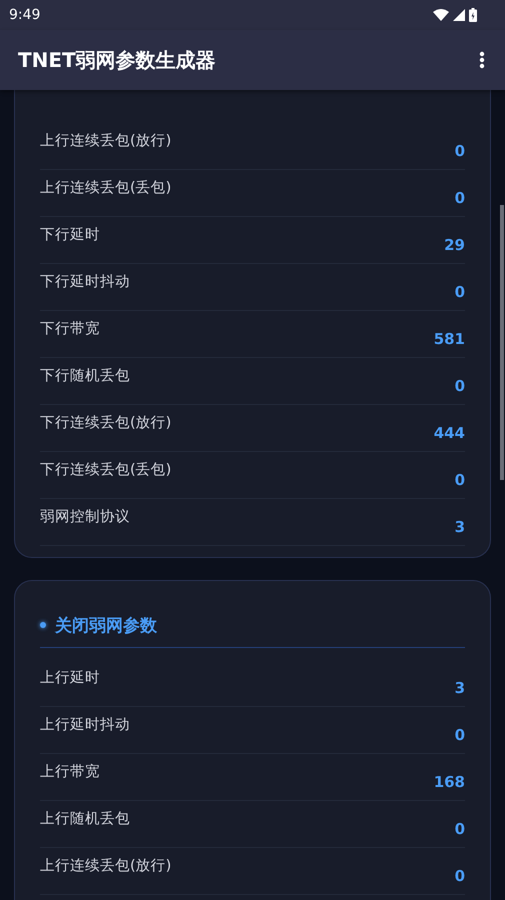 Image resolution: width=505 pixels, height=900 pixels. Describe the element at coordinates (117, 60) in the screenshot. I see `app-title: TNET弱网参数生成器` at that location.